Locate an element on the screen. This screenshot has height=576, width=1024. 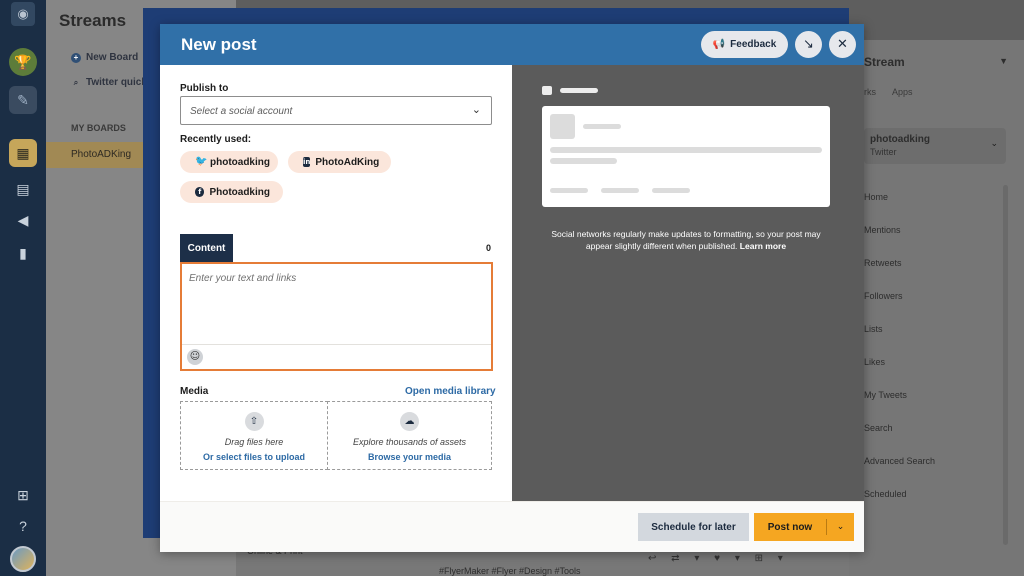
megaphone-icon: 📢 is located at coordinates (719, 44).